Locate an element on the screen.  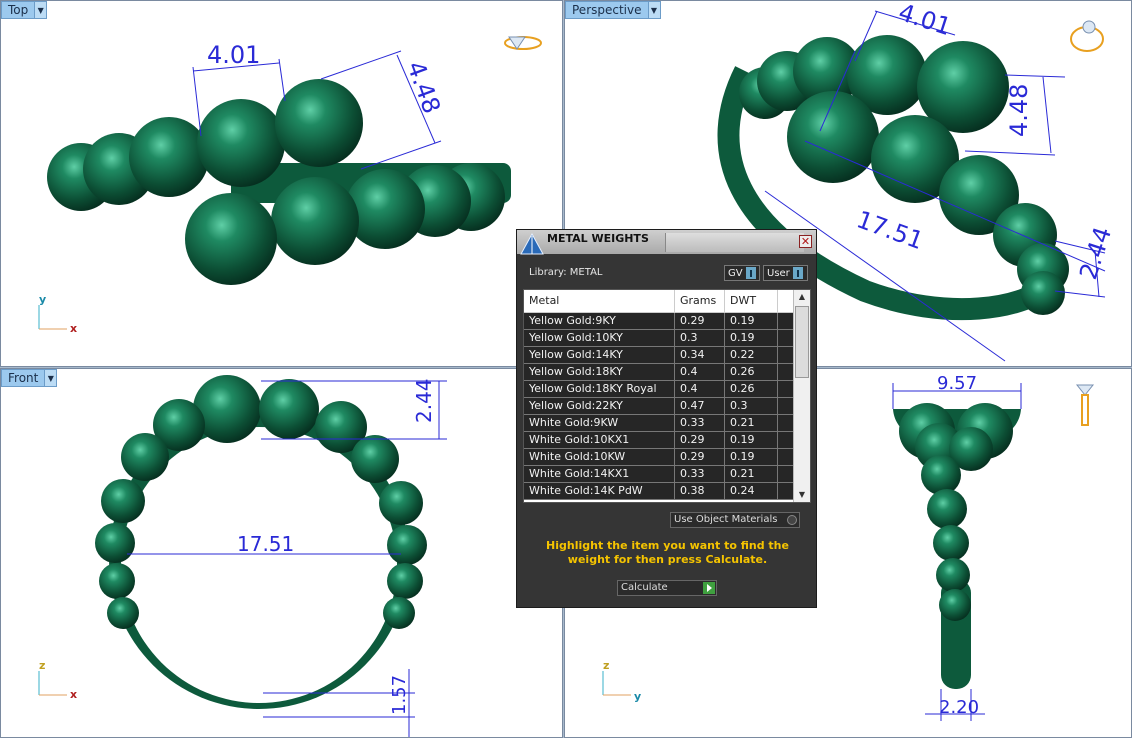
play-icon is located at coordinates (709, 588).